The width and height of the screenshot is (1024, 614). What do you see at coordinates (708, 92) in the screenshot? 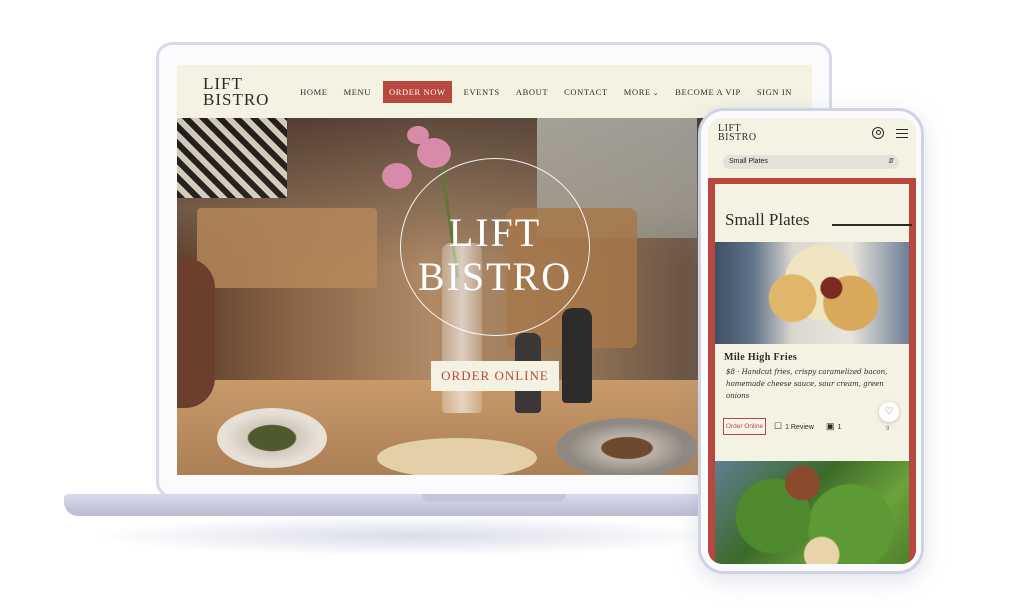
I see `nav-become-vip: BECOME A VIP` at bounding box center [708, 92].